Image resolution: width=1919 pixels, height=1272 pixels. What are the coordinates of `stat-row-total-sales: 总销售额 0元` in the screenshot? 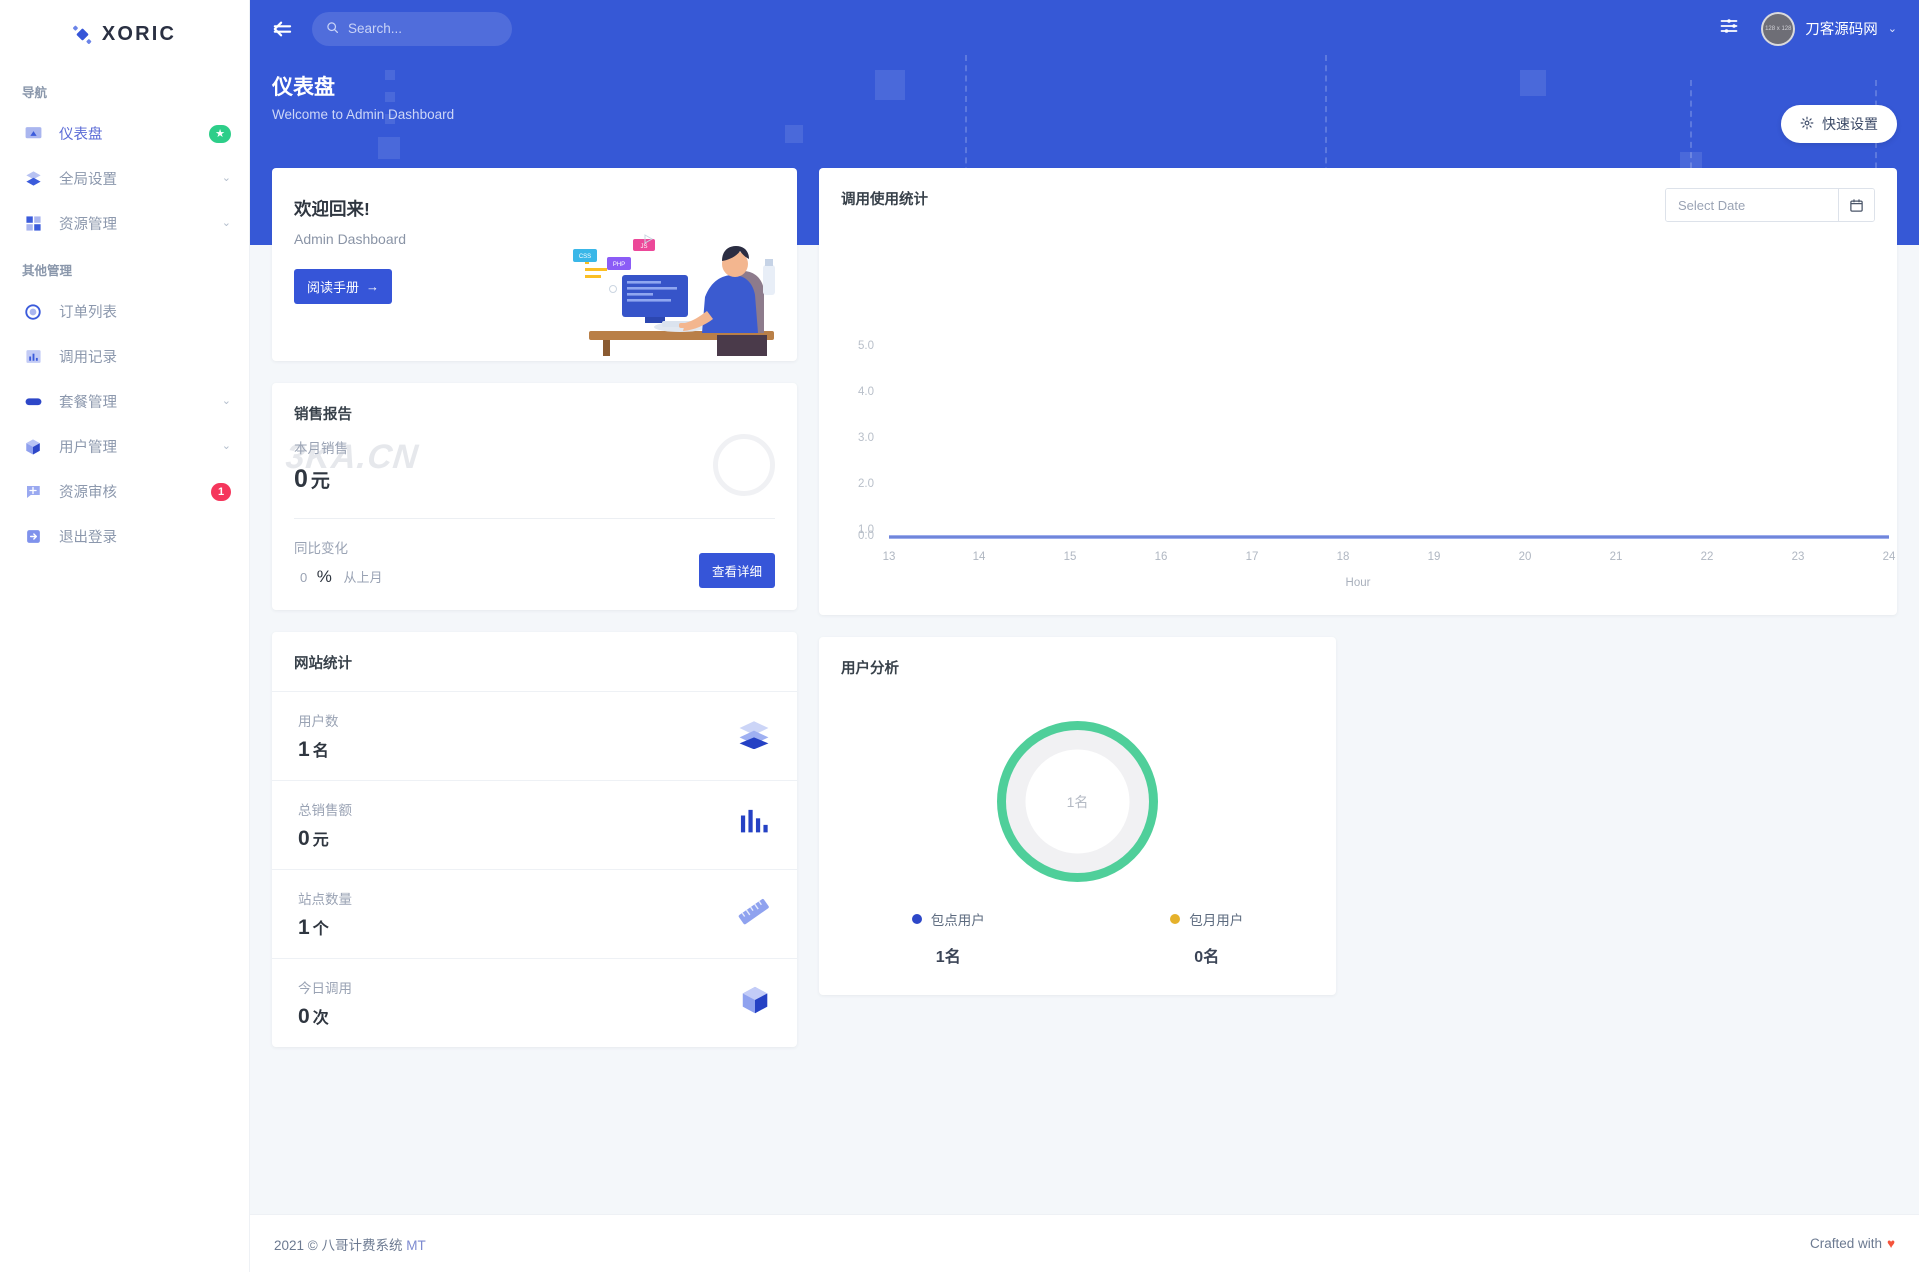 It's located at (534, 824).